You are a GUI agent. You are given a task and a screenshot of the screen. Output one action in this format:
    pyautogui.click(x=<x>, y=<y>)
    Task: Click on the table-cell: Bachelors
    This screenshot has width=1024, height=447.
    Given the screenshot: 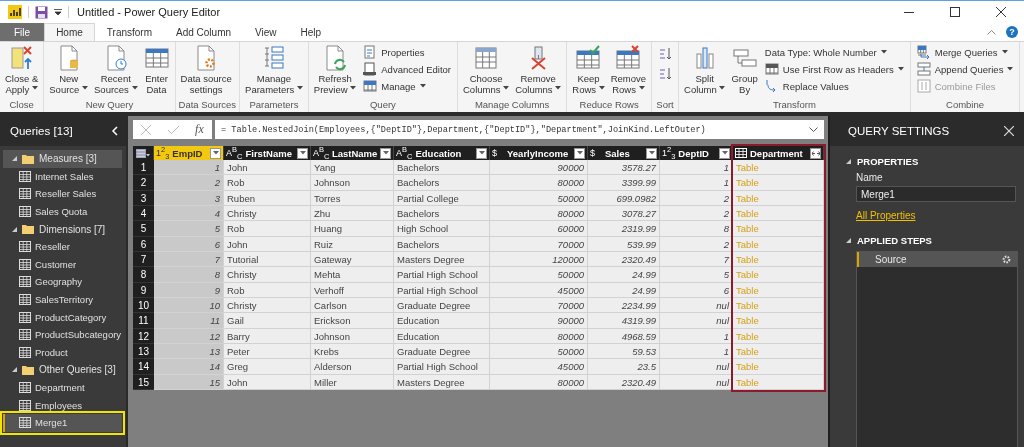 What is the action you would take?
    pyautogui.click(x=442, y=183)
    